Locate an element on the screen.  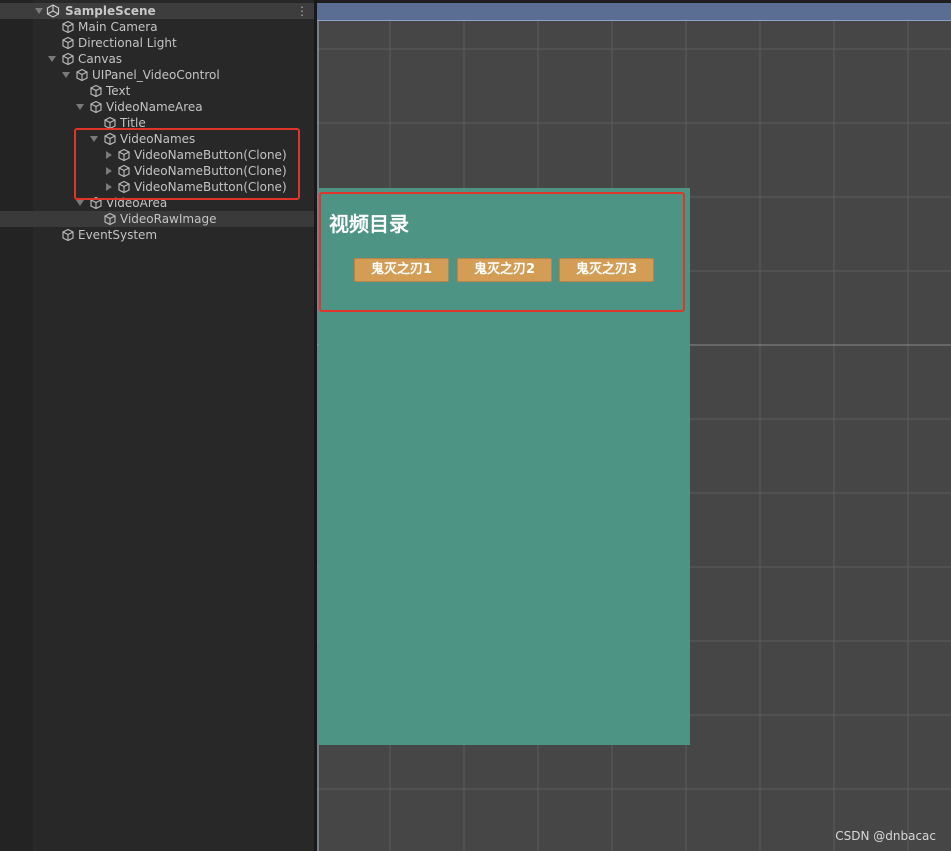
hierarchy-item-label: Canvas is located at coordinates (100, 59).